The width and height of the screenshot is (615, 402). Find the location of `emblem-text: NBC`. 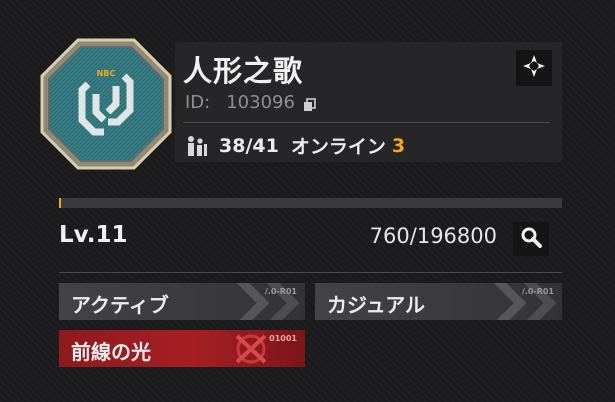

emblem-text: NBC is located at coordinates (106, 73).